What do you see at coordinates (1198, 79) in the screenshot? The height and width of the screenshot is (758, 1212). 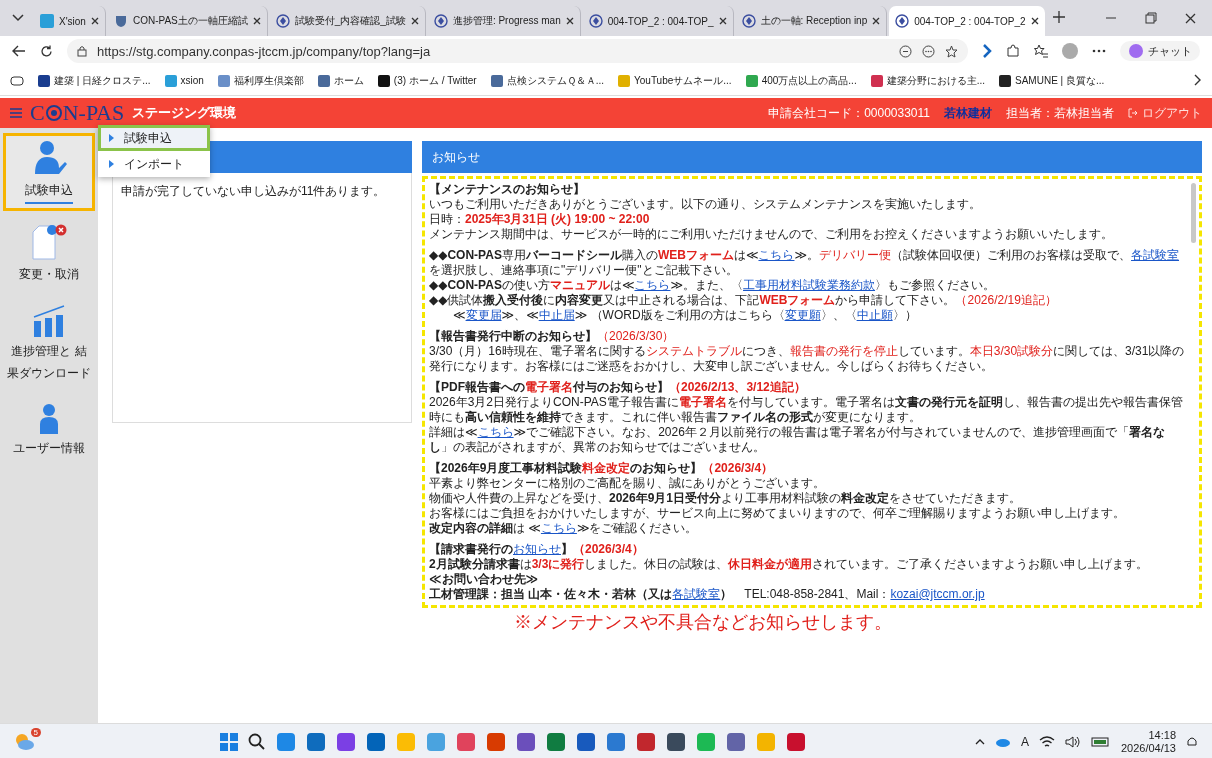 I see `chevron-right-icon` at bounding box center [1198, 79].